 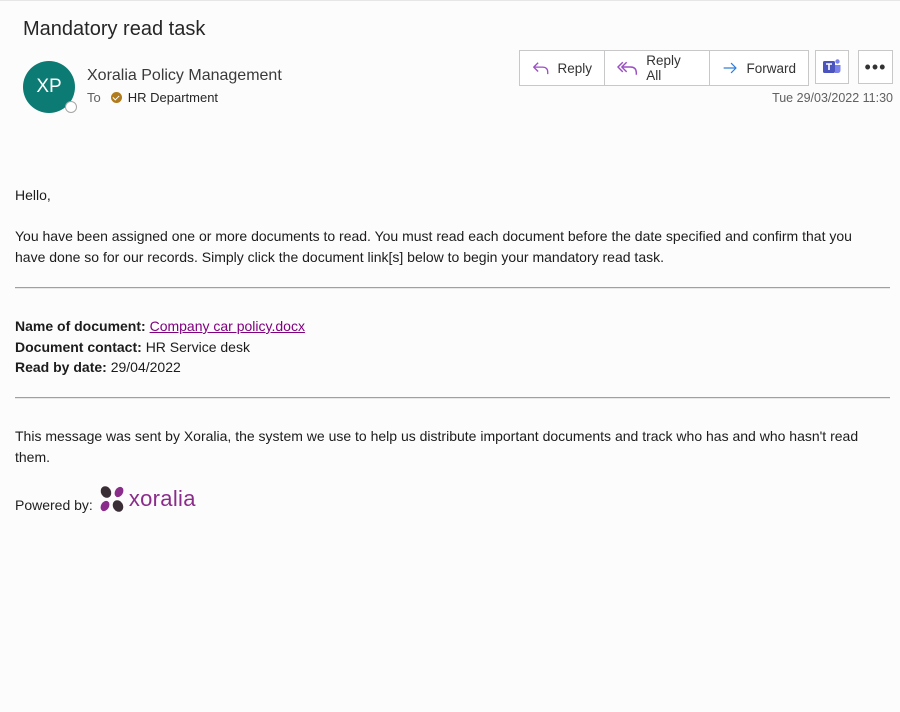 I want to click on document-contact-row: Document contact: HR Service desk, so click(x=450, y=347).